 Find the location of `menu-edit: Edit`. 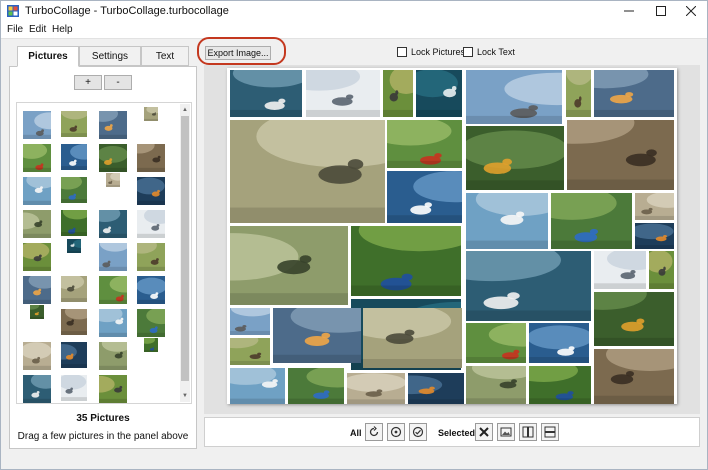

menu-edit: Edit is located at coordinates (37, 29).